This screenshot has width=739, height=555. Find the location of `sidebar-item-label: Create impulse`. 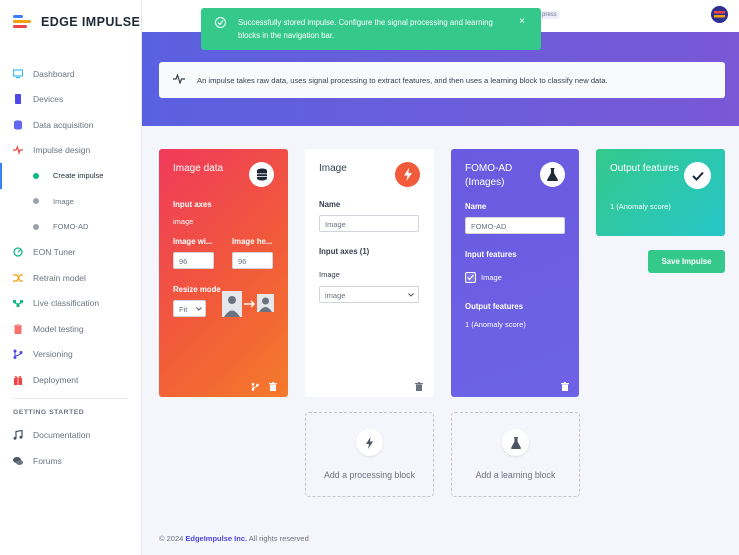

sidebar-item-label: Create impulse is located at coordinates (78, 176).